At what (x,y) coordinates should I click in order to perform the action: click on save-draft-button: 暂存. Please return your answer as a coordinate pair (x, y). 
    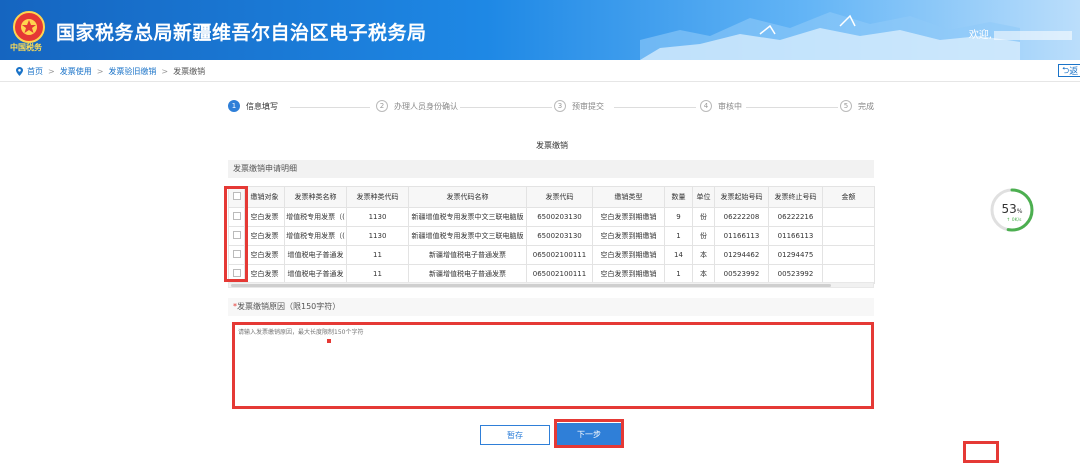
    Looking at the image, I should click on (515, 435).